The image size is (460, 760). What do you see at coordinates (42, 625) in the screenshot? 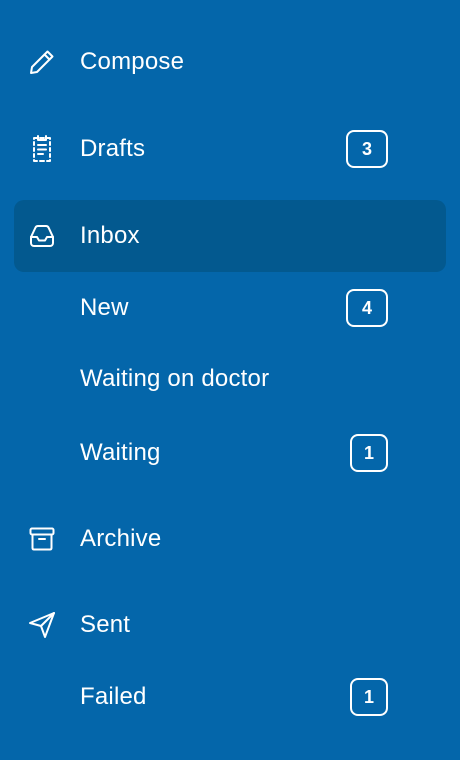
I see `paper-plane-icon` at bounding box center [42, 625].